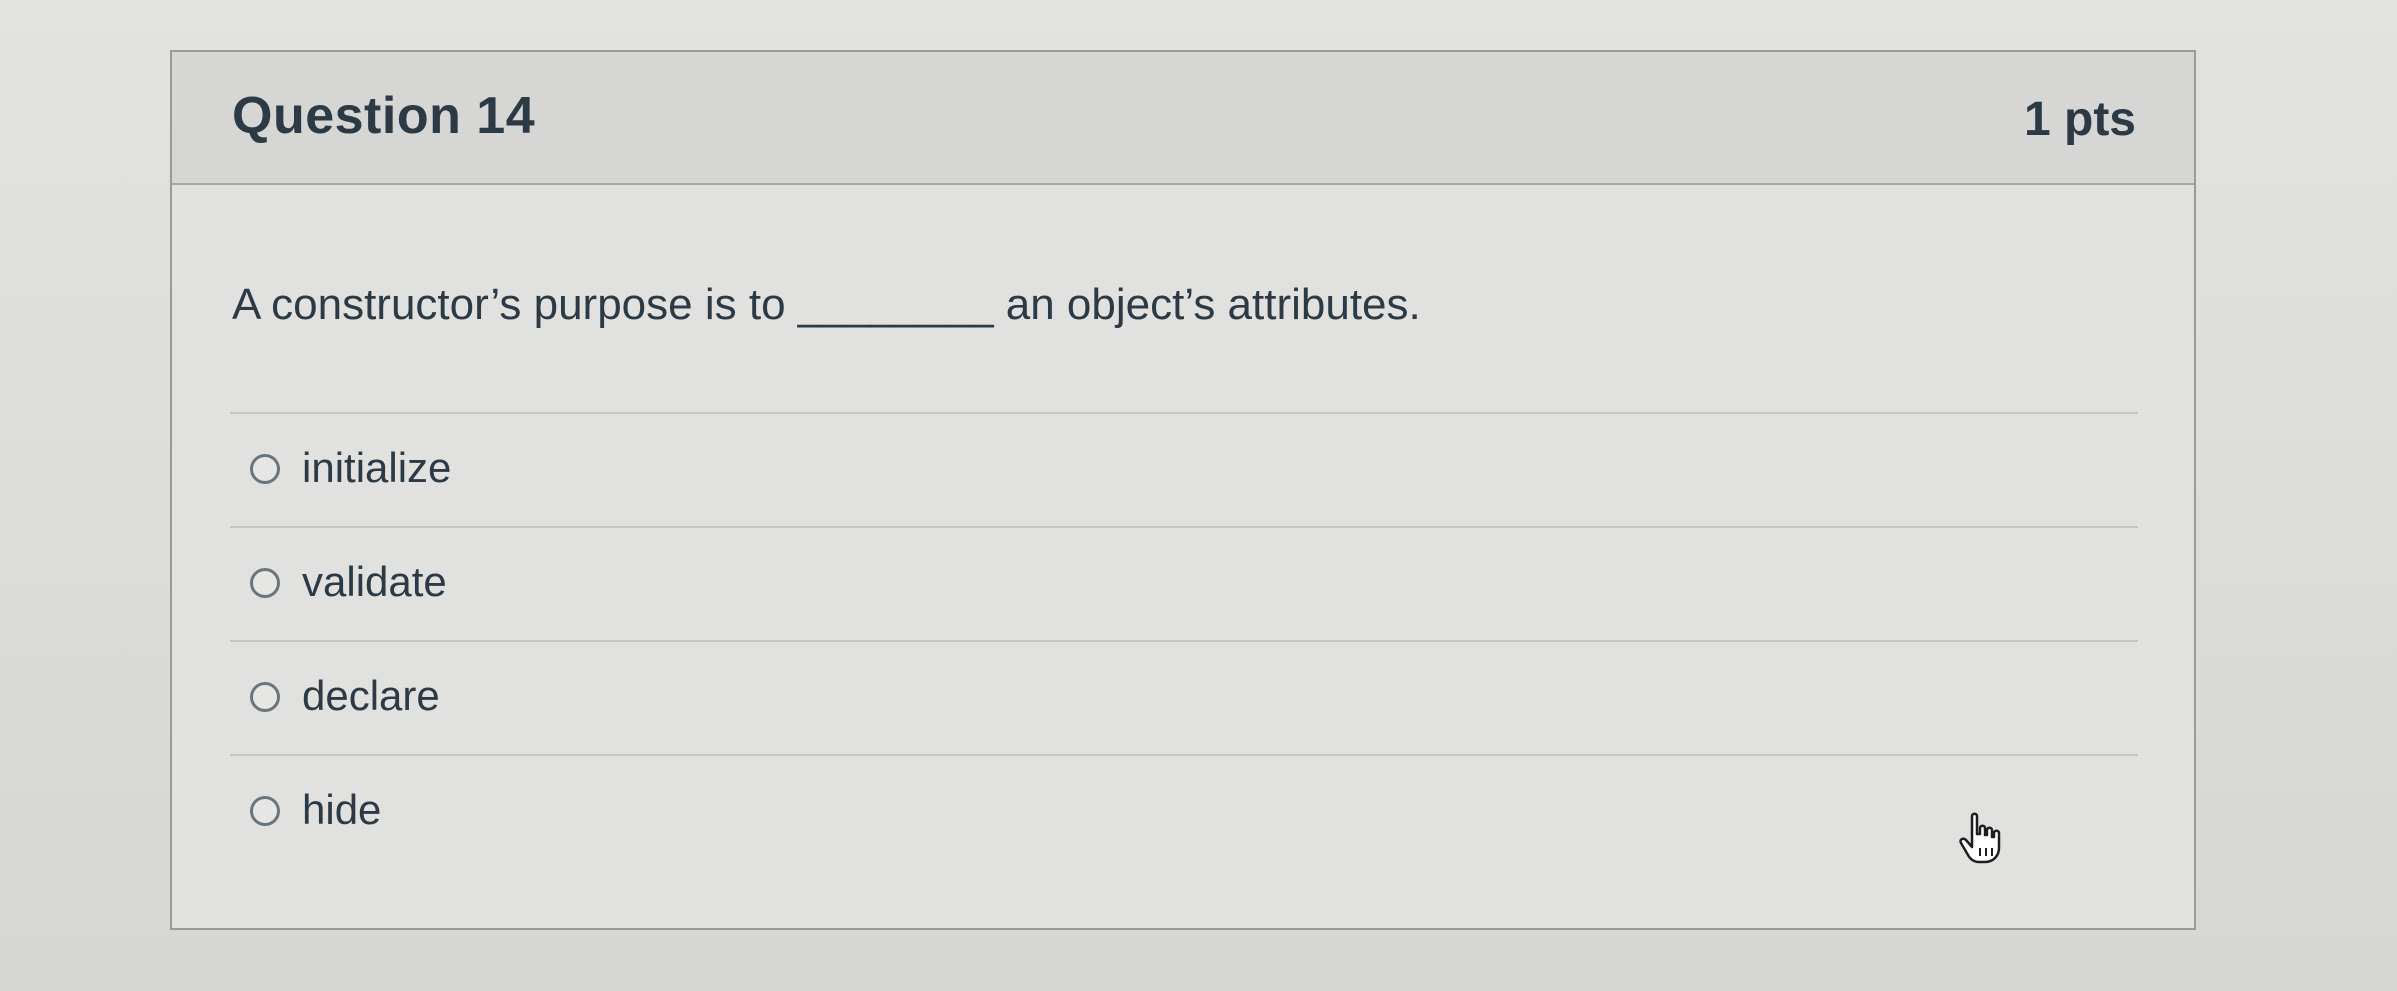 The height and width of the screenshot is (991, 2397). Describe the element at coordinates (1183, 118) in the screenshot. I see `question-header: Question 14 1 pts` at that location.